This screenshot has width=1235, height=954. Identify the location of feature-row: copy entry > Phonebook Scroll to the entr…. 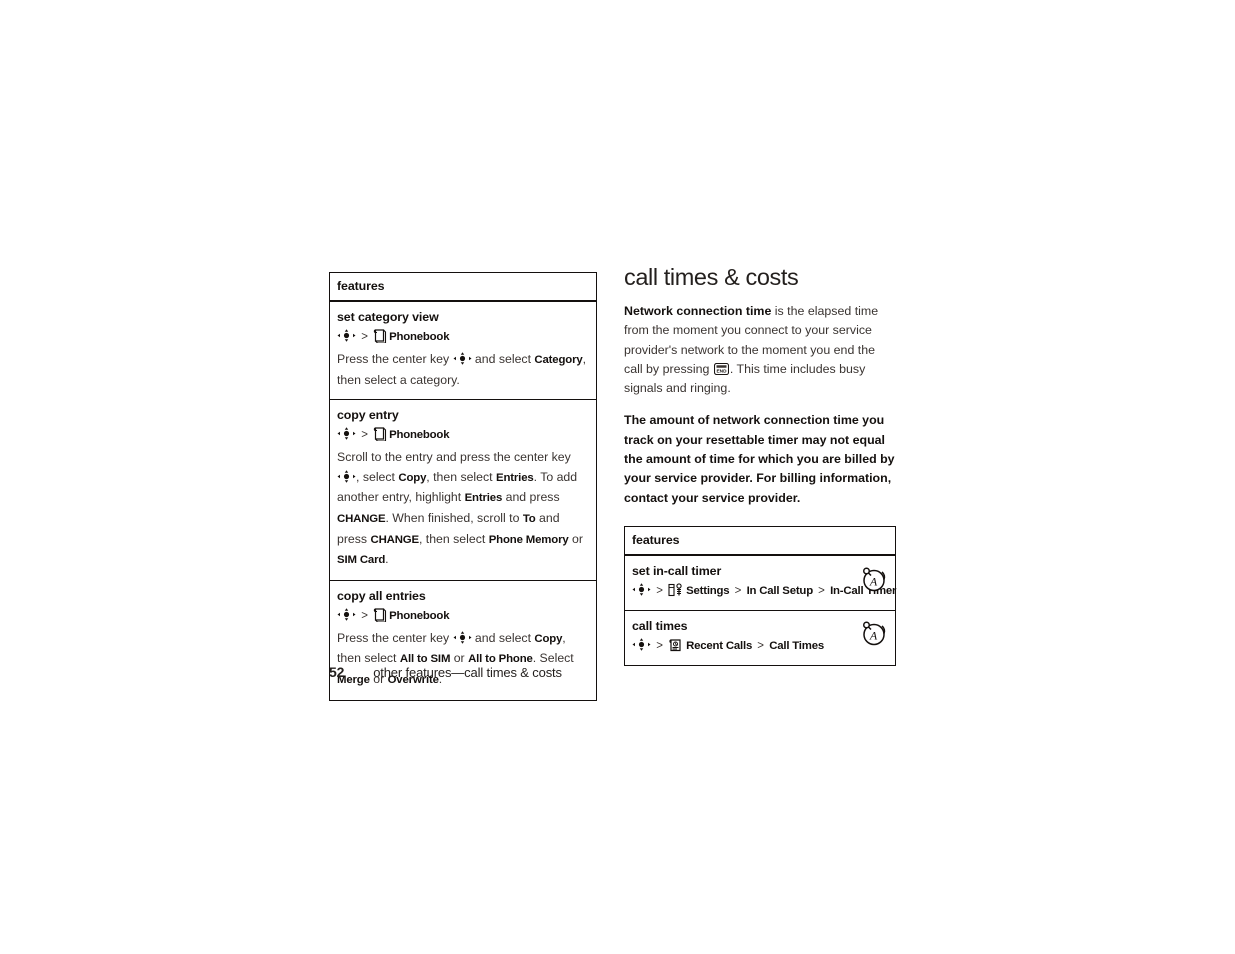
(463, 490).